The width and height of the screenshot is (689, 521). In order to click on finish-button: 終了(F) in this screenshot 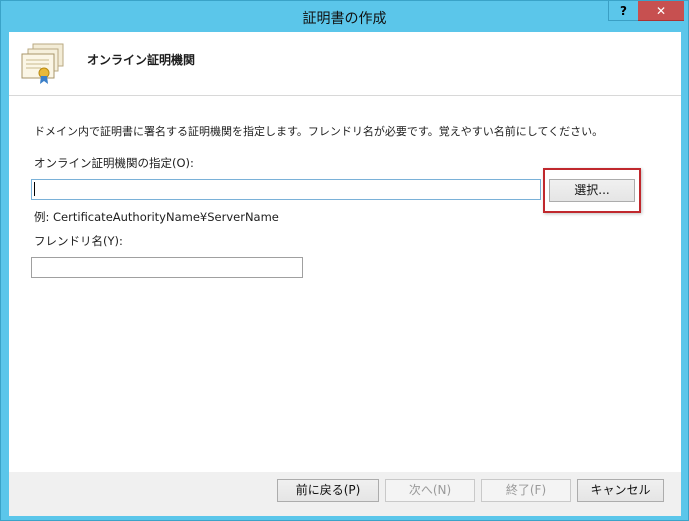, I will do `click(526, 490)`.